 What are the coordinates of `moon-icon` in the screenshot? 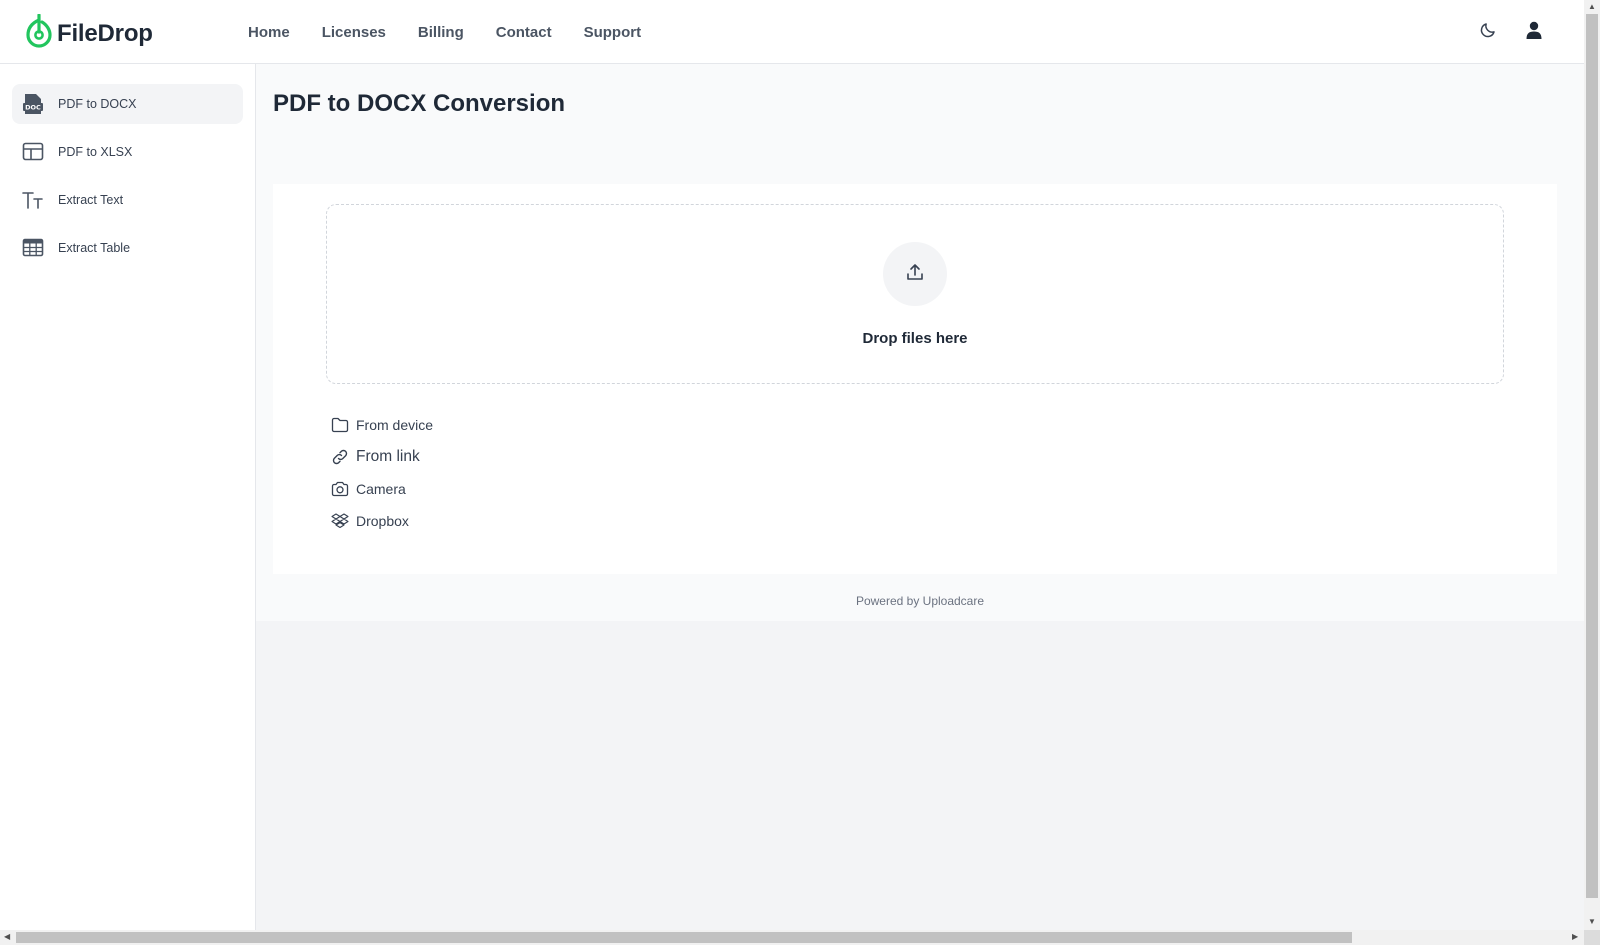 It's located at (1488, 30).